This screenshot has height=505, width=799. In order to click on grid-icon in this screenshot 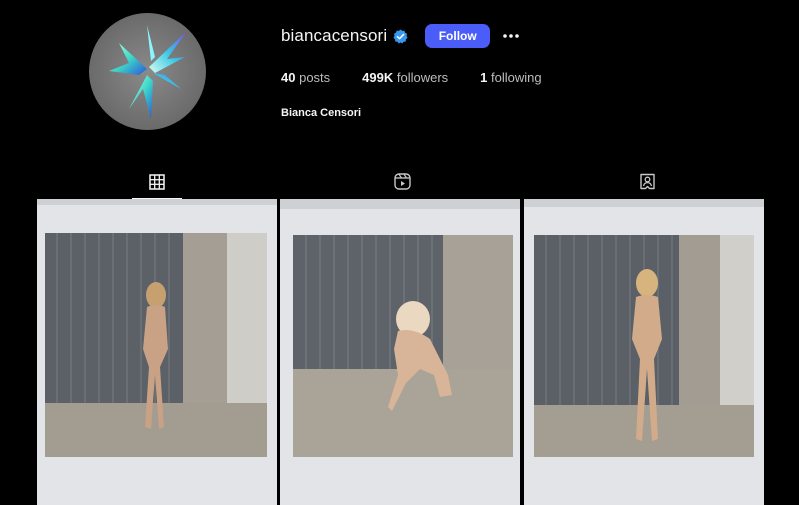, I will do `click(157, 181)`.